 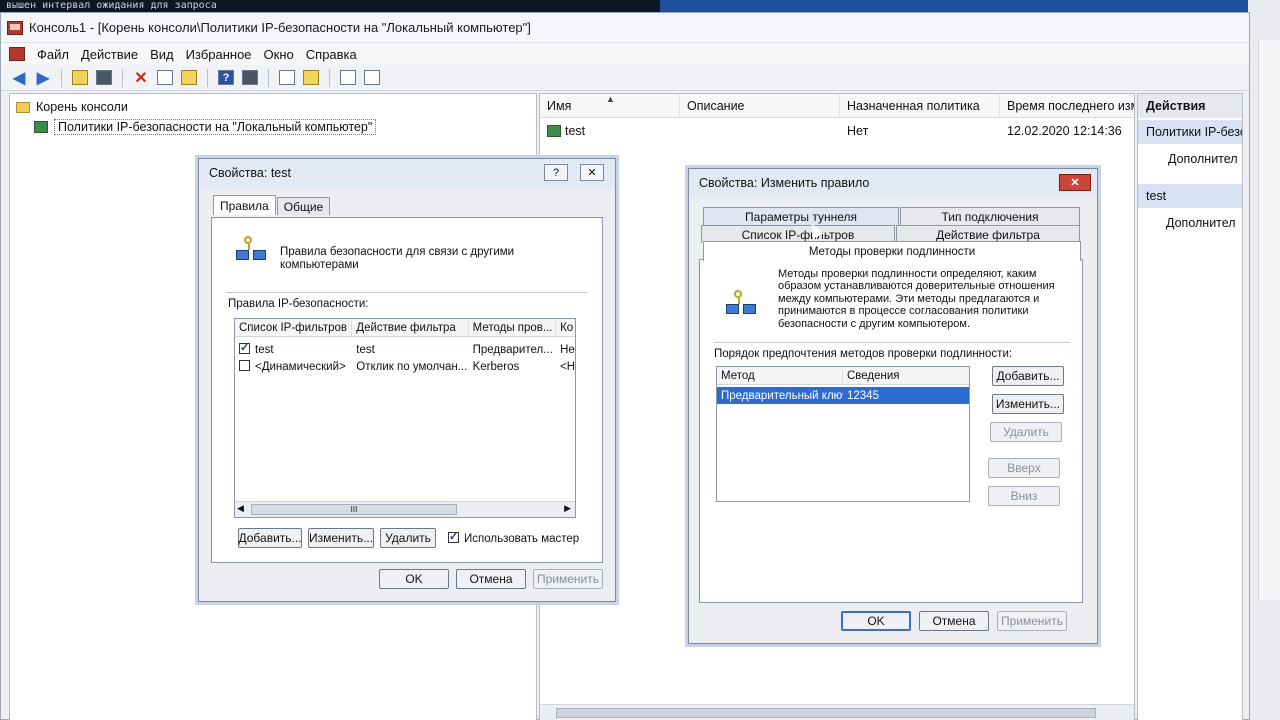 What do you see at coordinates (162, 54) in the screenshot?
I see `menu-view: Вид` at bounding box center [162, 54].